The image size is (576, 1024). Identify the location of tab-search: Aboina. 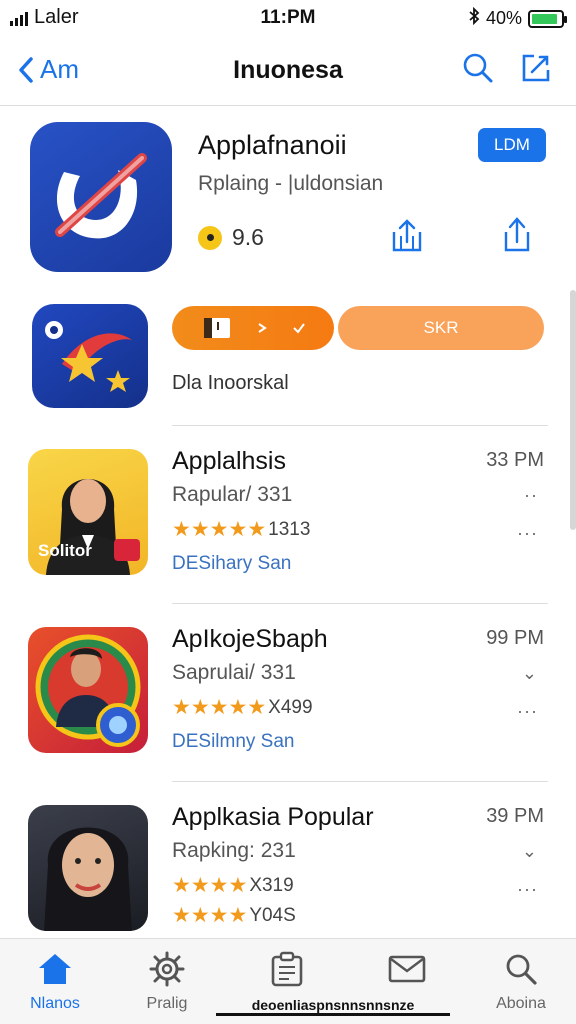
(521, 981).